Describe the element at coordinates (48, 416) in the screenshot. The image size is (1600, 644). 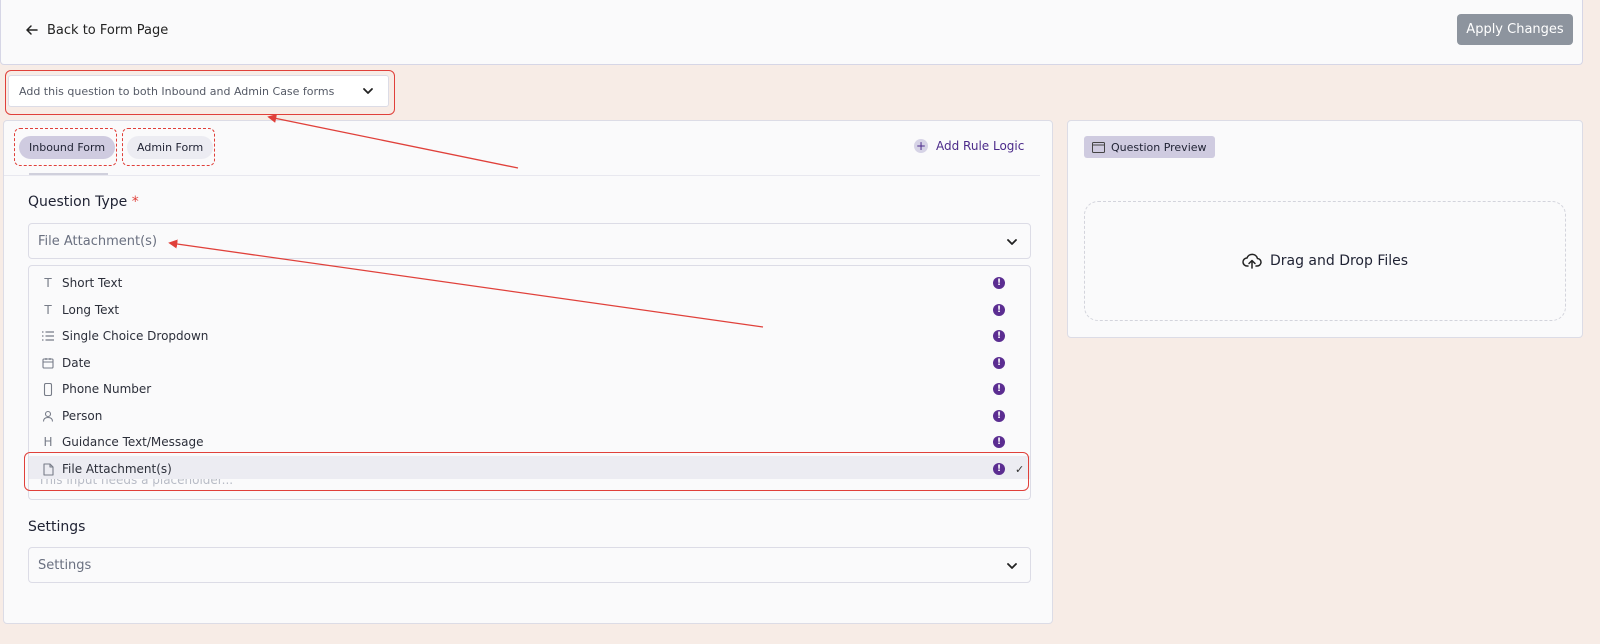
I see `person-icon` at that location.